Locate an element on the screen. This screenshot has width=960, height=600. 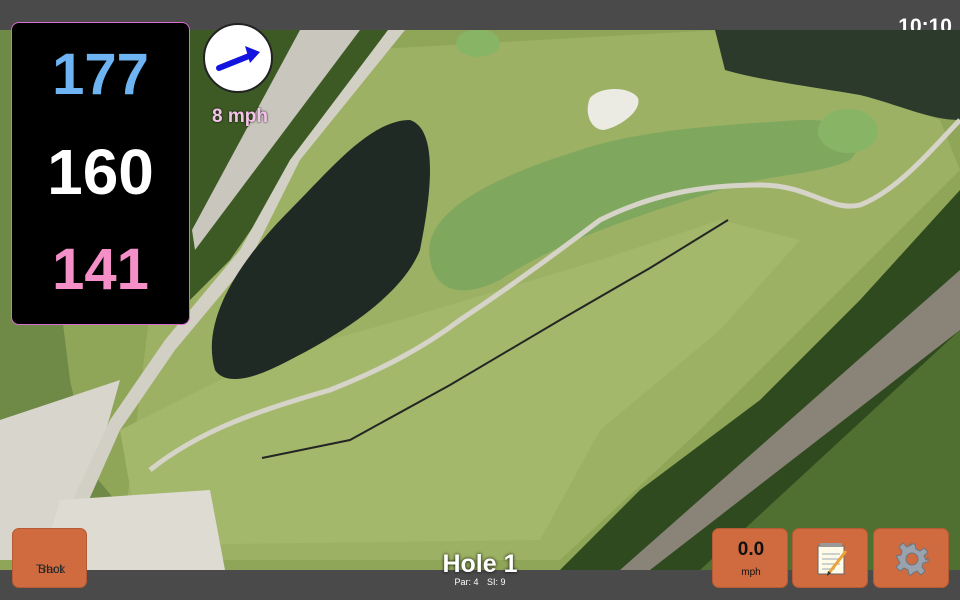
middle-distance: 160 is located at coordinates (100, 172).